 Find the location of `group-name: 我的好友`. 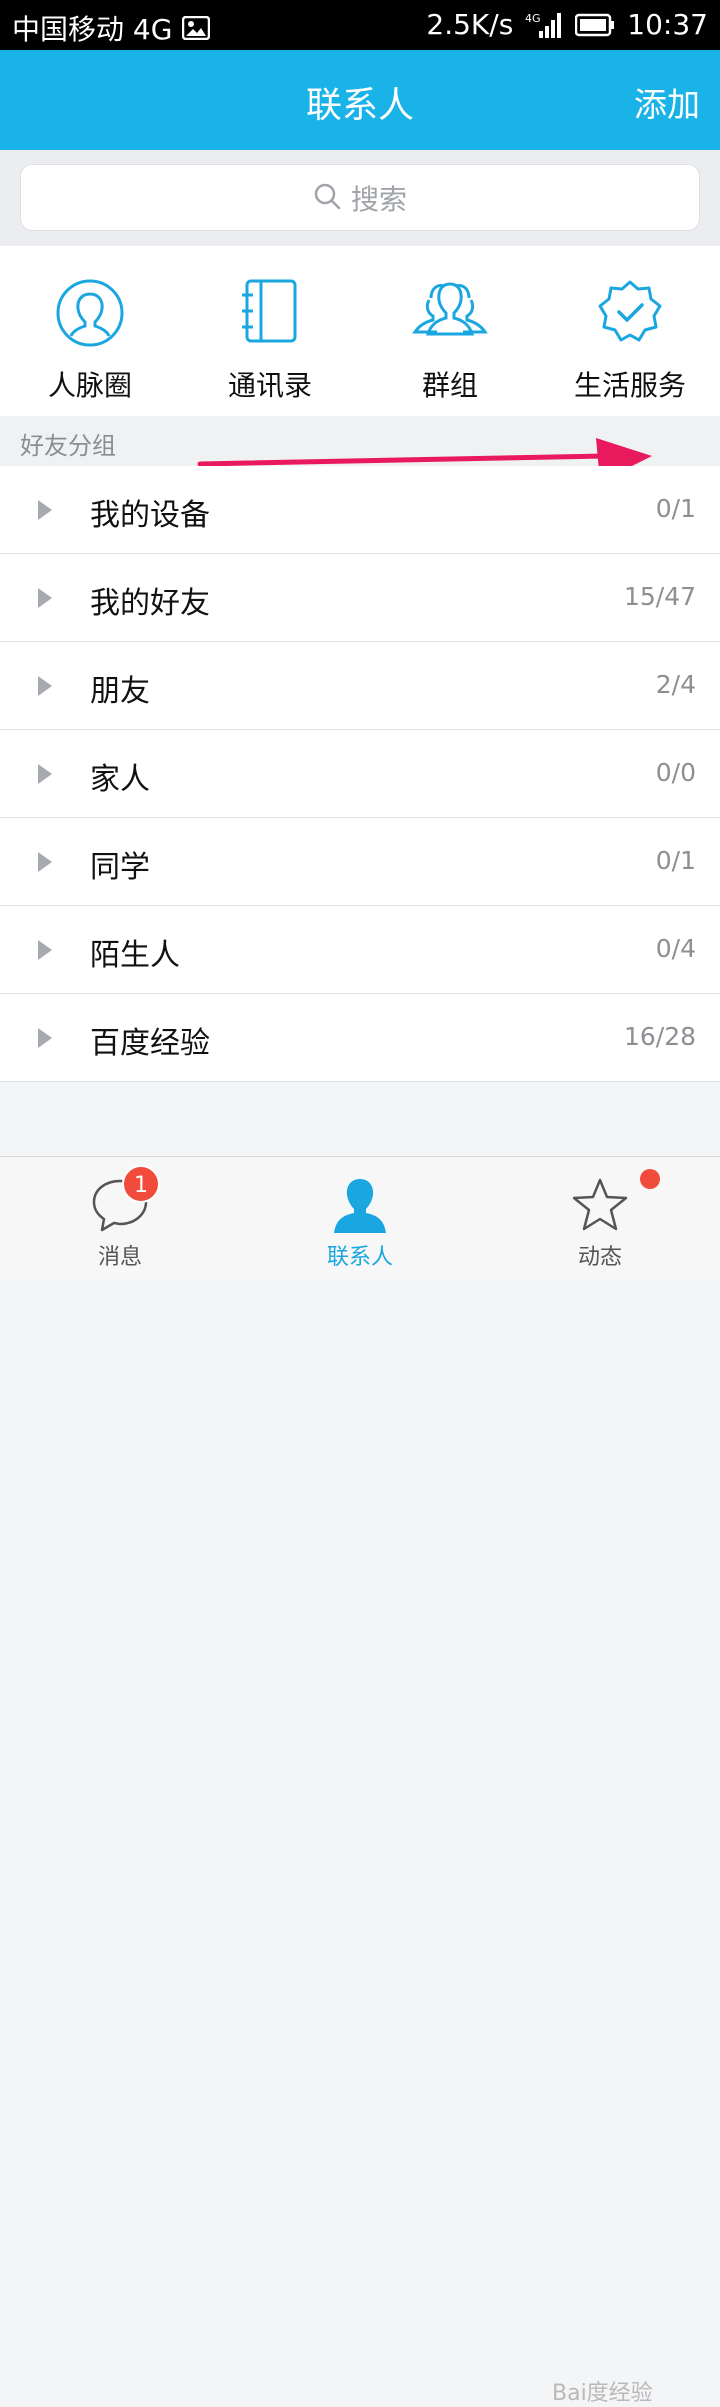

group-name: 我的好友 is located at coordinates (150, 603).